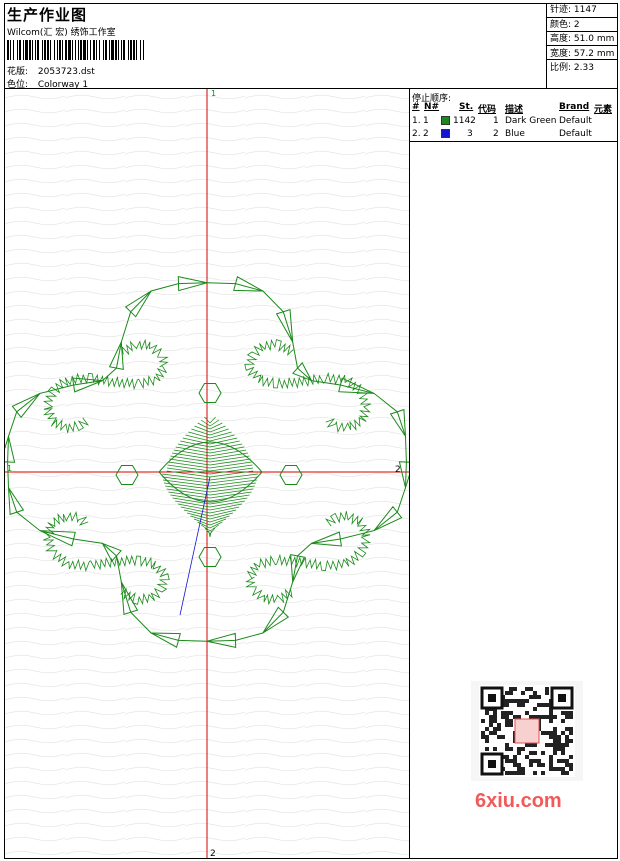  I want to click on design-value: 2053723.dst, so click(66, 72).